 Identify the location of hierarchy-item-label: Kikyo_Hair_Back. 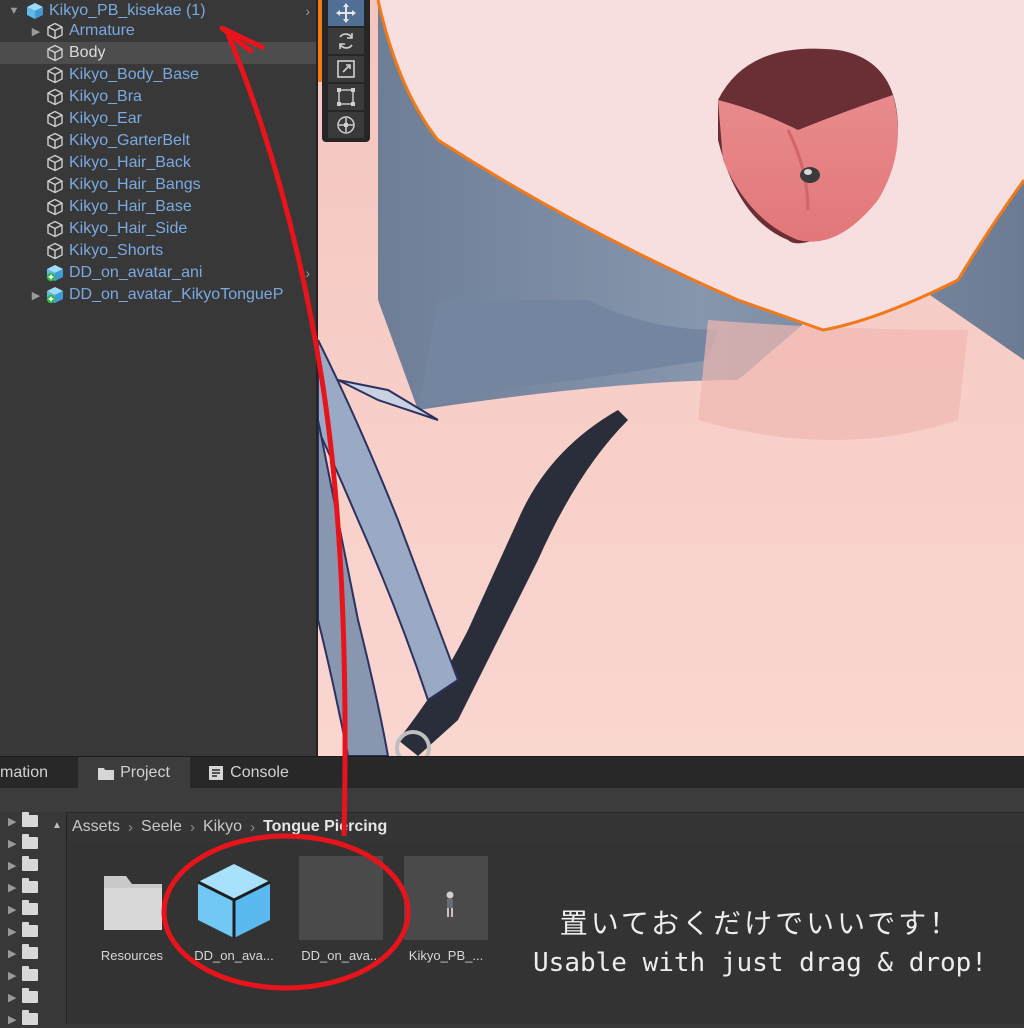
(130, 162).